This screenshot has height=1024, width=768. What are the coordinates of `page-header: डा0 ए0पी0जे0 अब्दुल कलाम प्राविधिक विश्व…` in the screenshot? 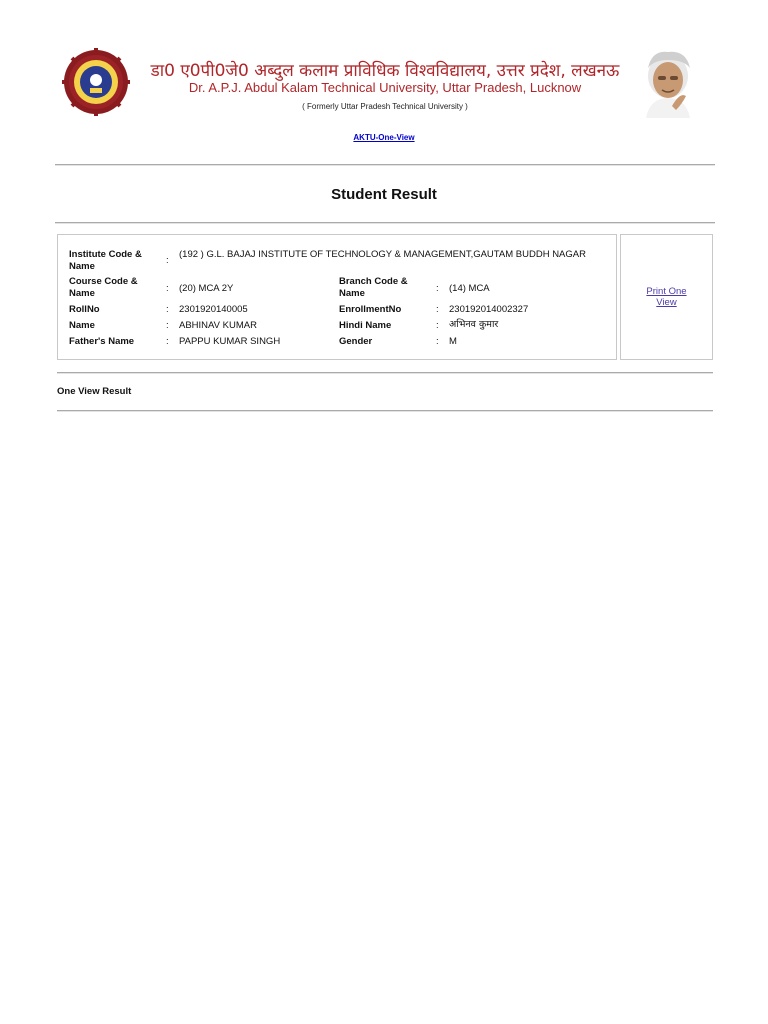 It's located at (384, 80).